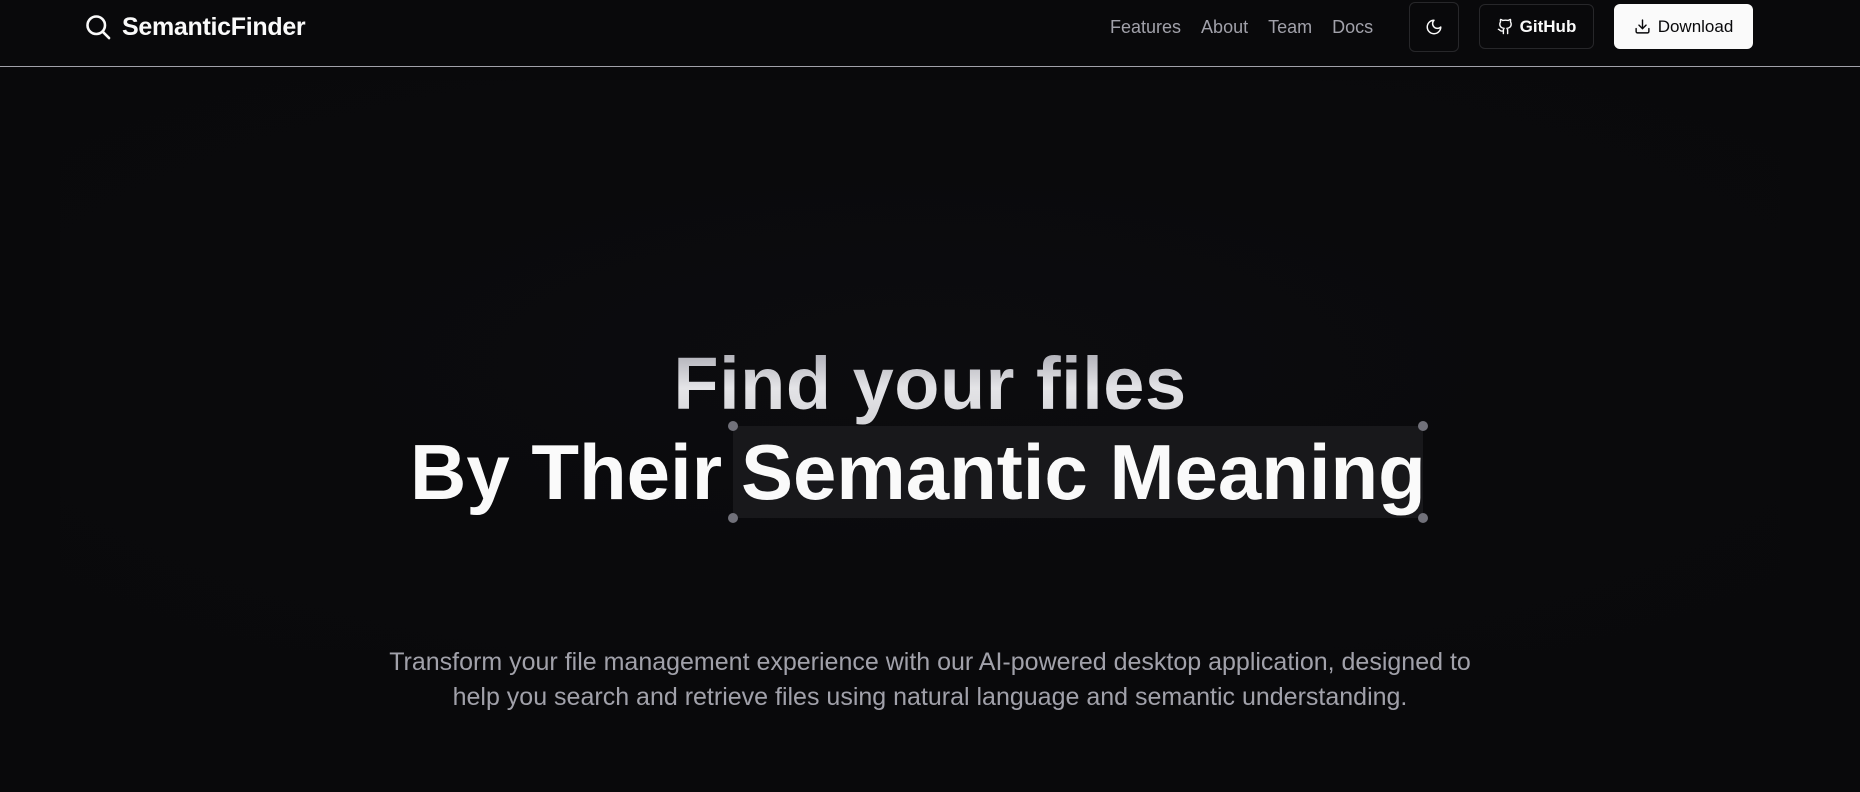 The height and width of the screenshot is (792, 1860). Describe the element at coordinates (930, 384) in the screenshot. I see `hero-headline-line1: Find your files` at that location.